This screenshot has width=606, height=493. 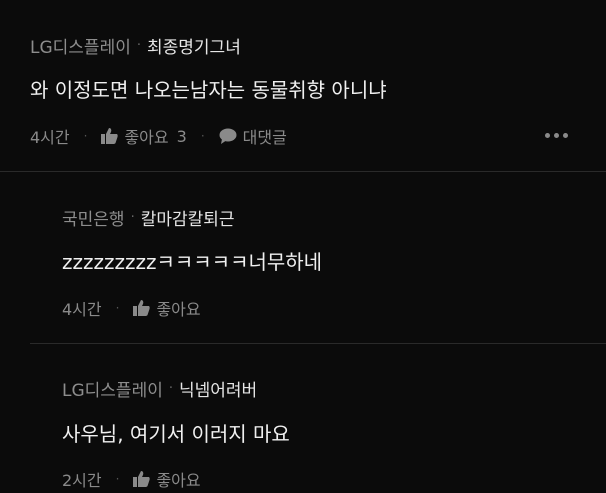 I want to click on like-button: 좋아요 3, so click(x=144, y=136).